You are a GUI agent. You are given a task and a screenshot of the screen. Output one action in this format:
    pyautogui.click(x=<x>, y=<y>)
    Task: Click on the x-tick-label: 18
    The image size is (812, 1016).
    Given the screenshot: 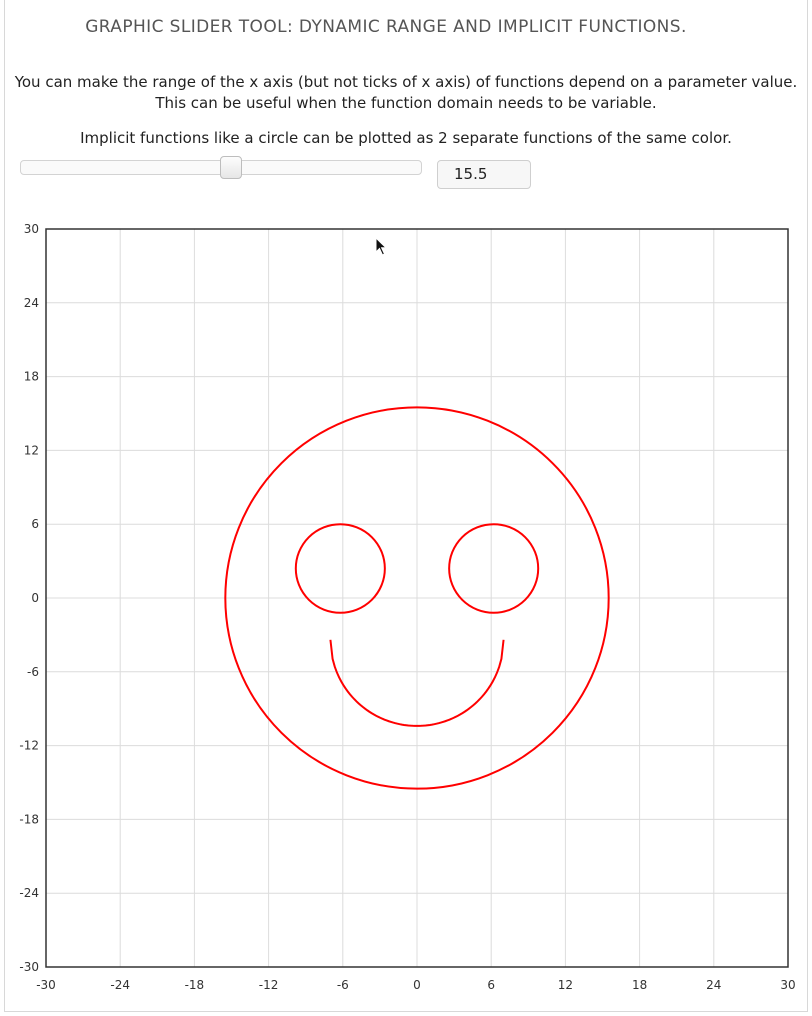 What is the action you would take?
    pyautogui.click(x=639, y=985)
    